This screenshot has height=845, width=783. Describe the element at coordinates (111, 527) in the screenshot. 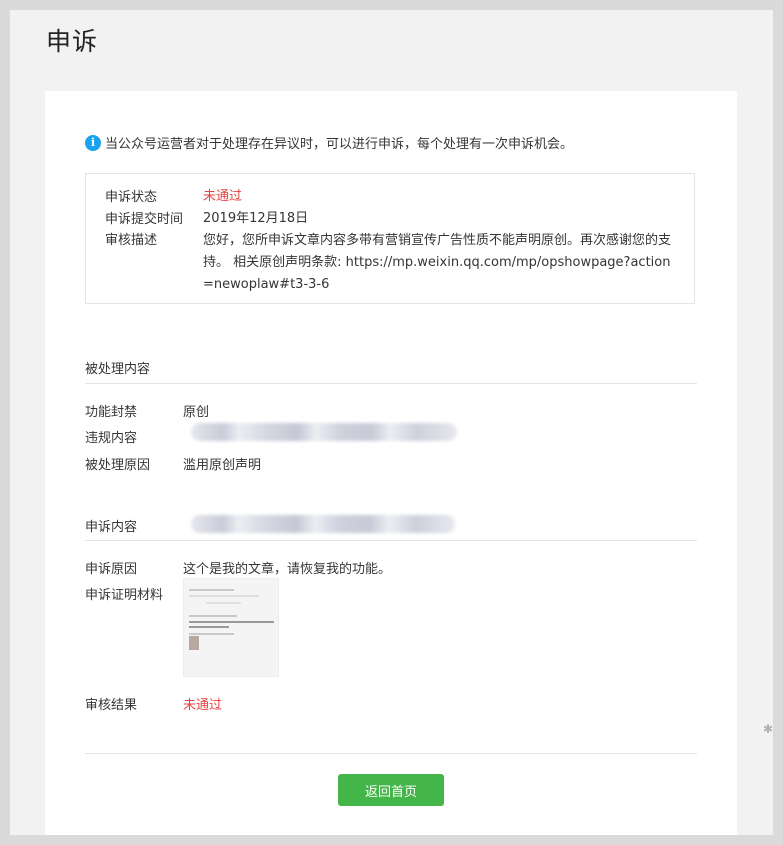

I see `appeal-section-title: 申诉内容` at that location.